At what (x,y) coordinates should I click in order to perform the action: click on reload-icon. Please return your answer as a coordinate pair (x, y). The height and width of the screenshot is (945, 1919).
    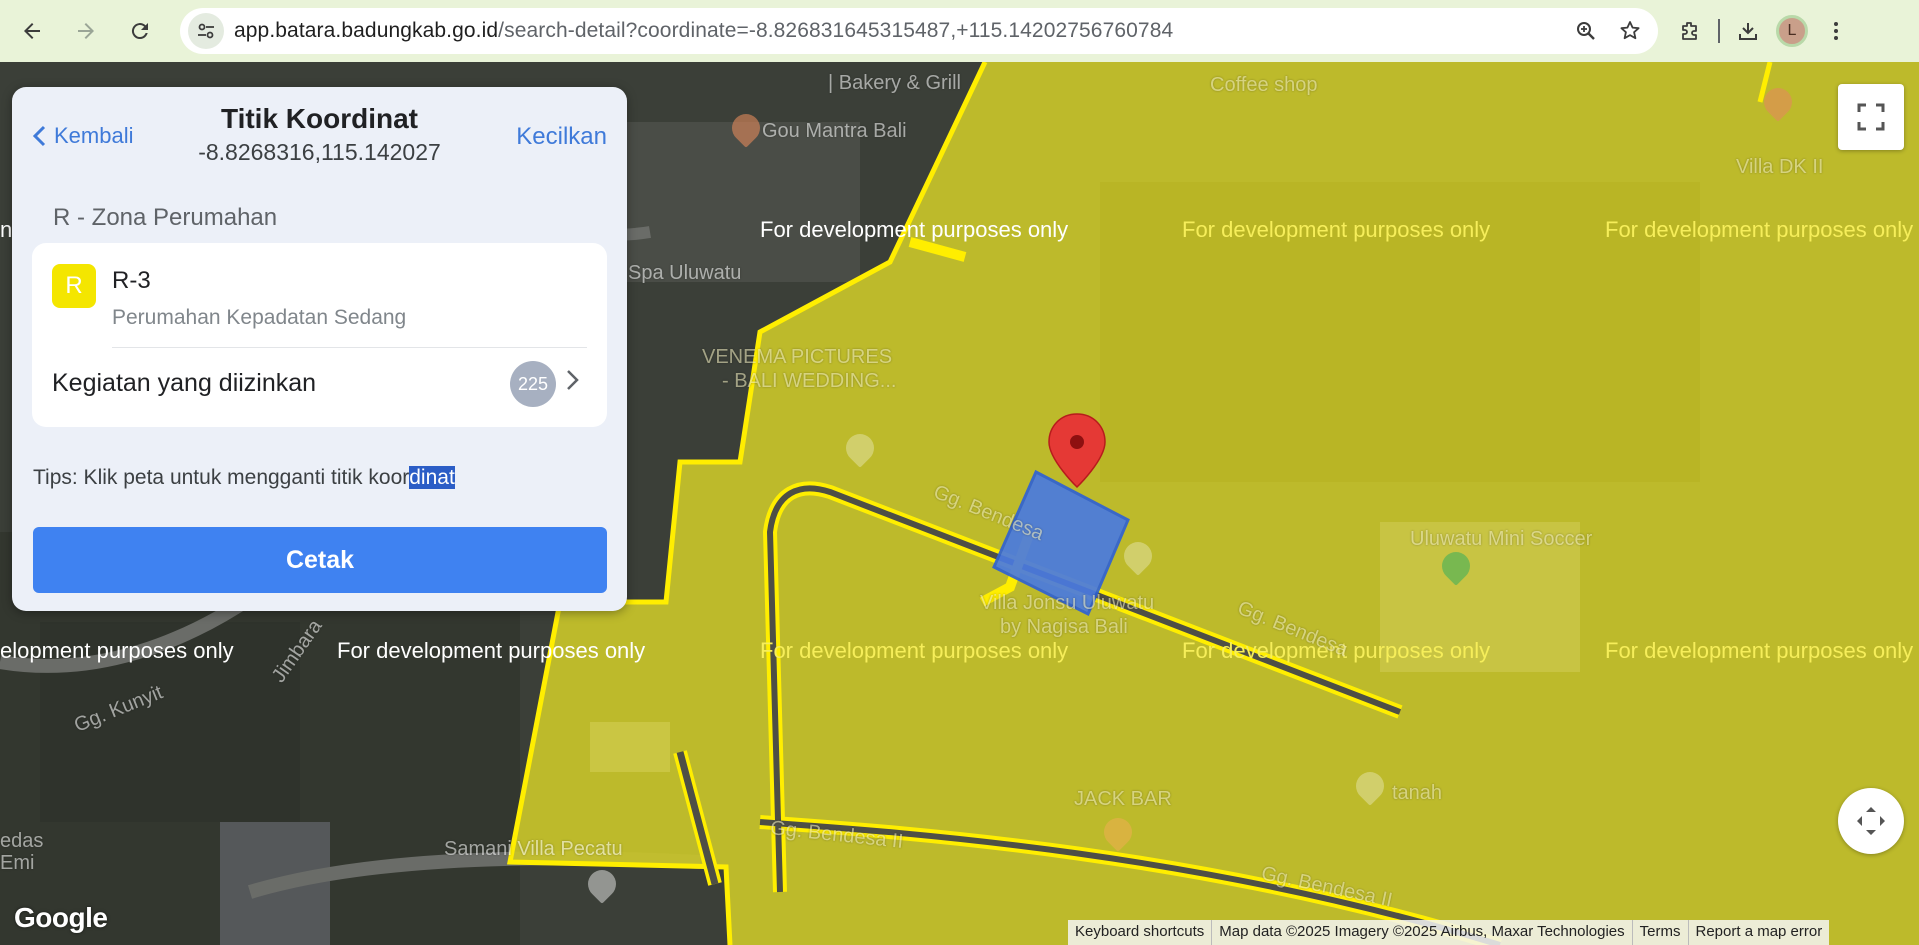
    Looking at the image, I should click on (140, 31).